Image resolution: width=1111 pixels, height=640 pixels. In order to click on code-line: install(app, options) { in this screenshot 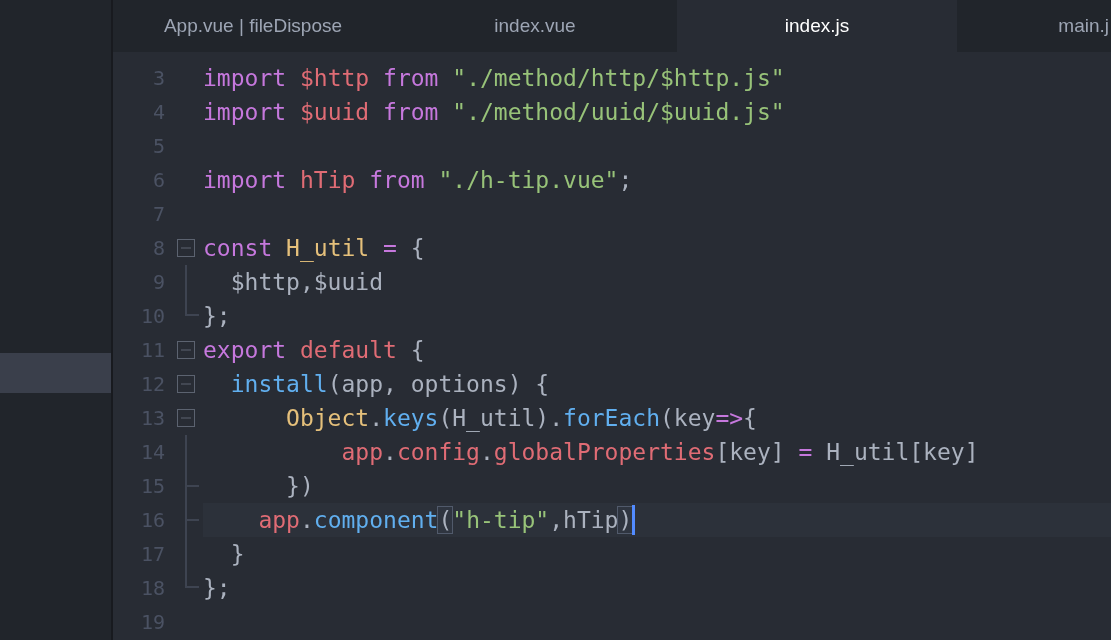, I will do `click(389, 384)`.